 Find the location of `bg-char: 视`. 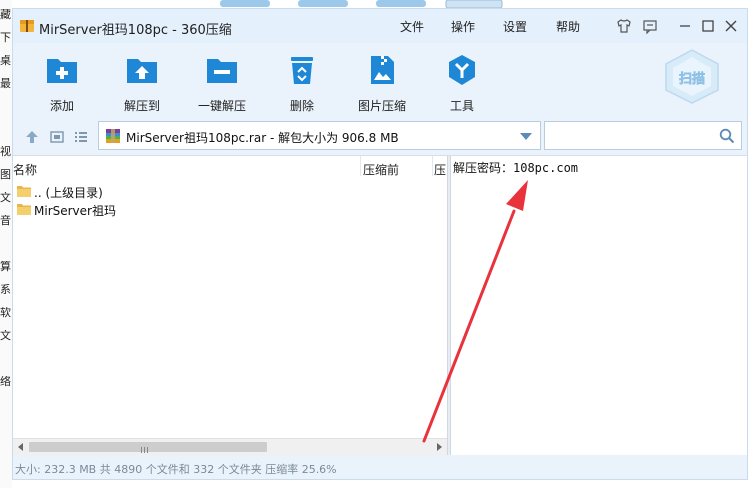

bg-char: 视 is located at coordinates (5, 152).